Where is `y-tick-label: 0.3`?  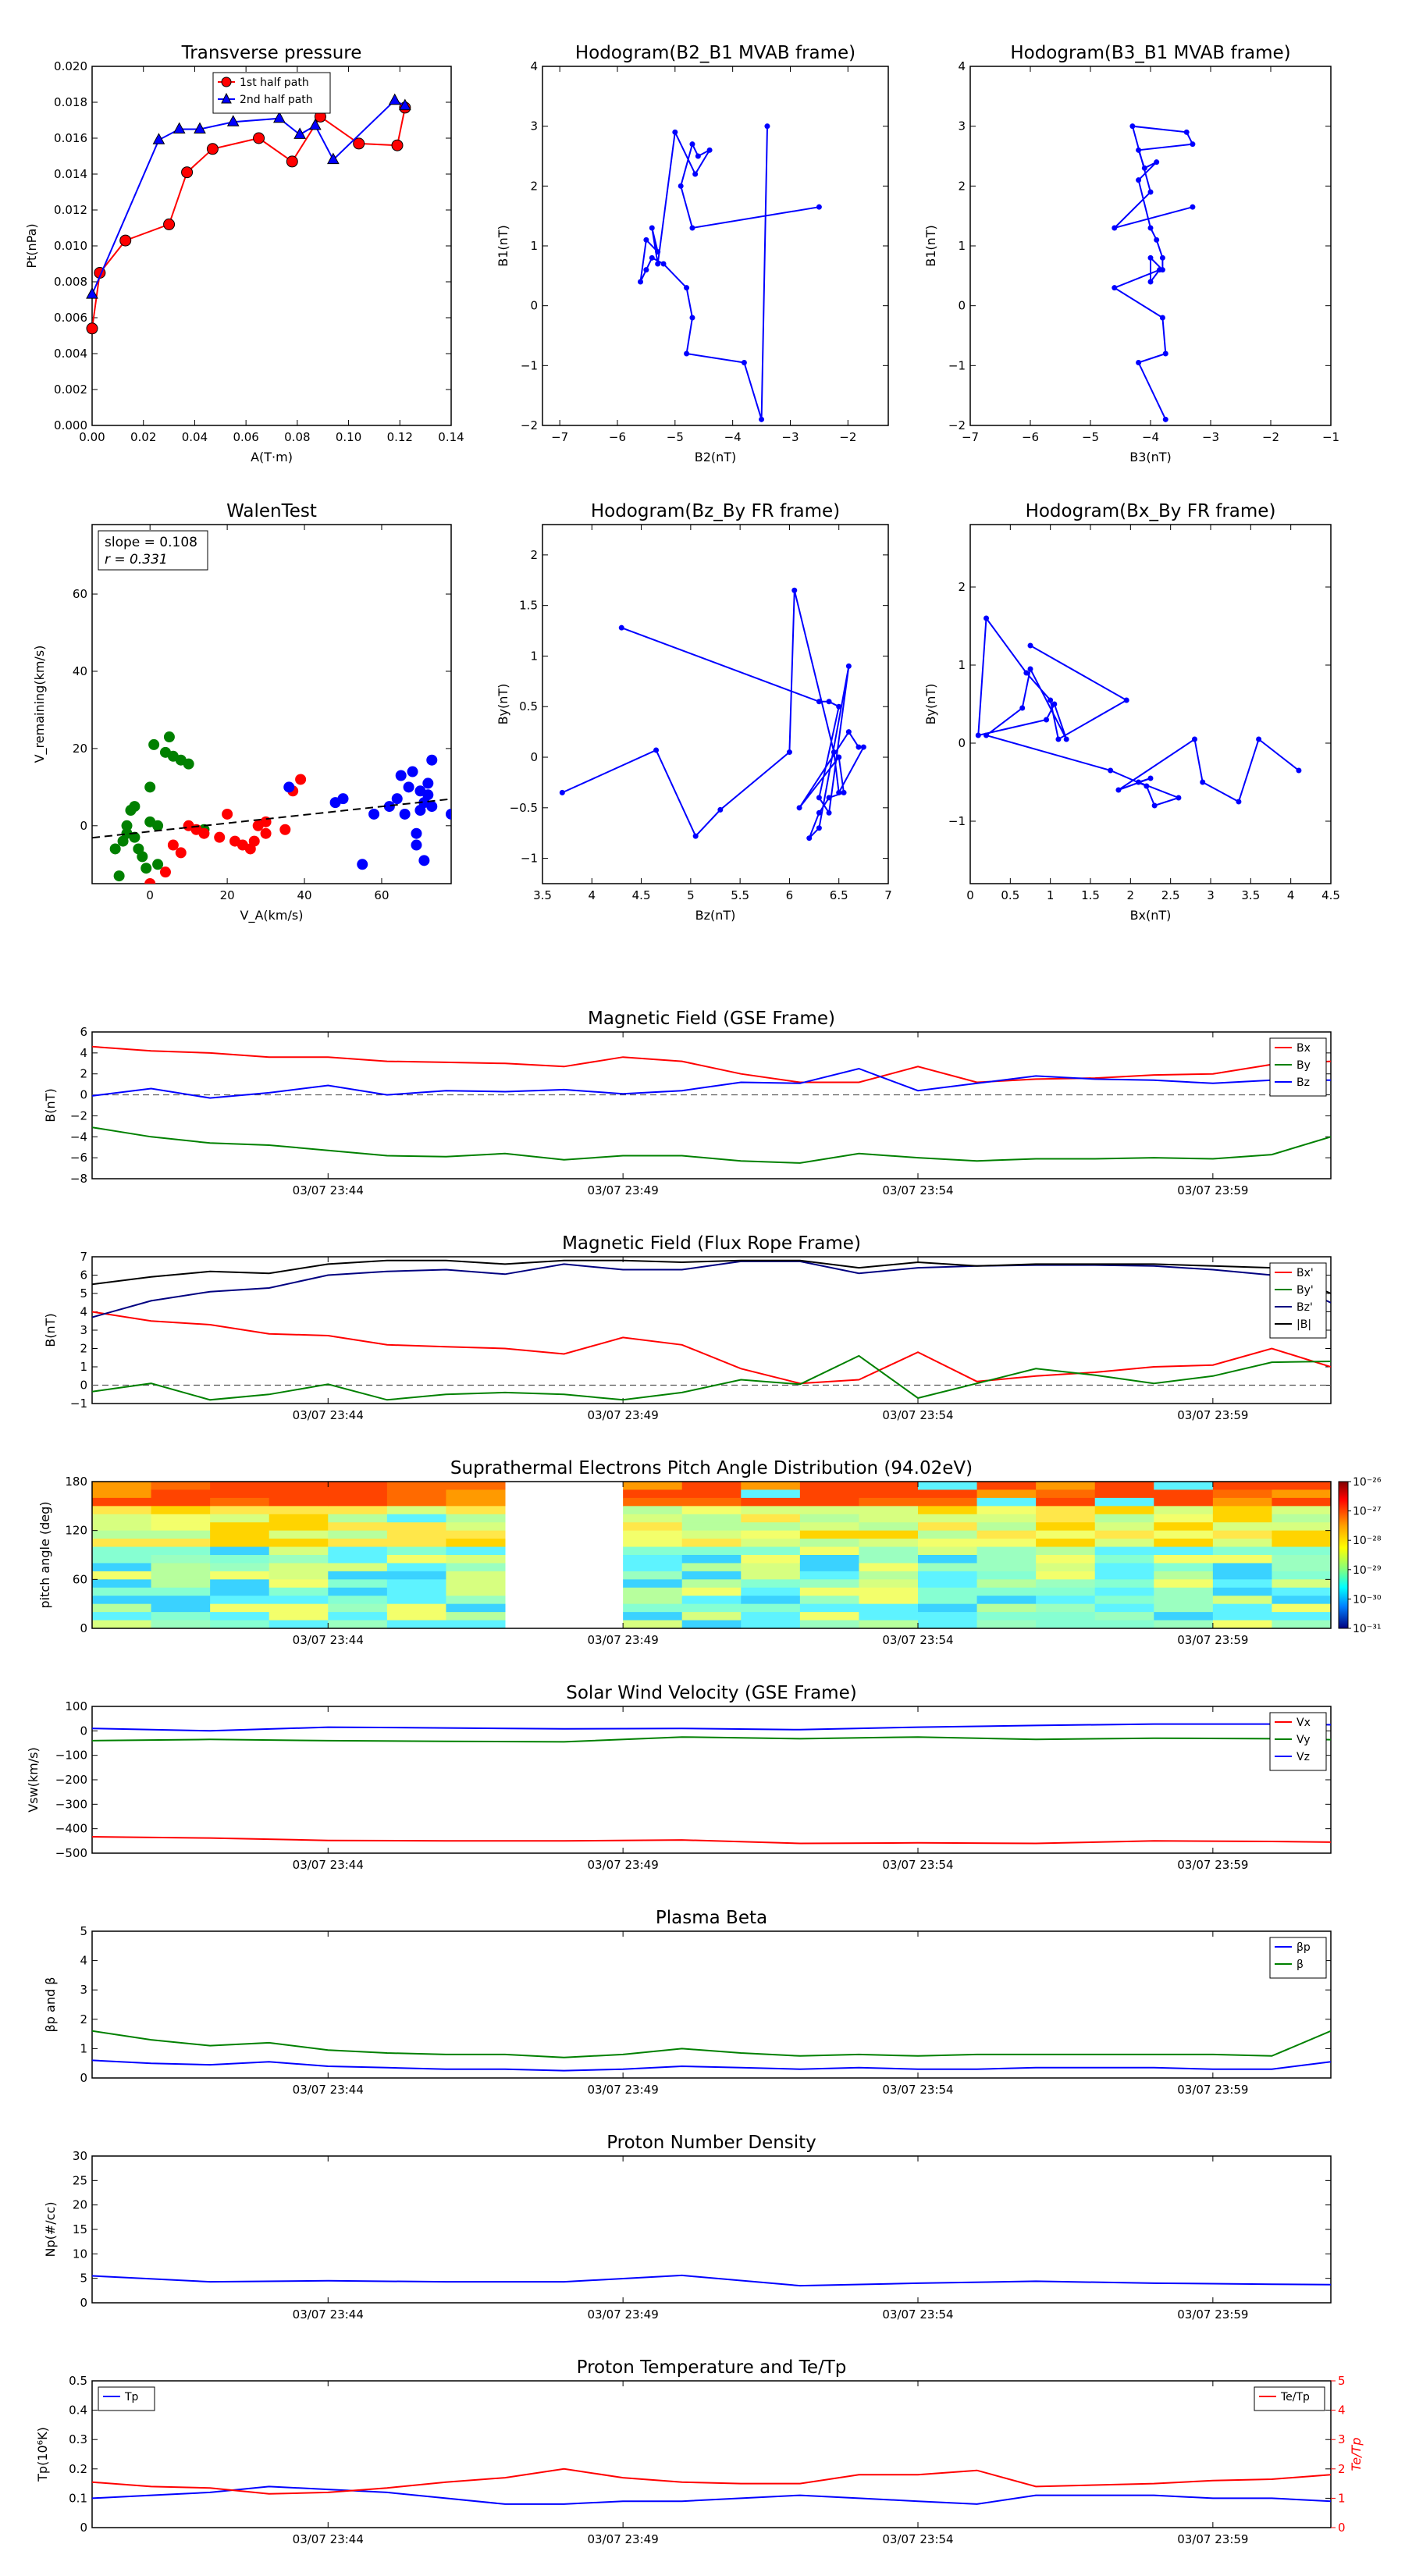
y-tick-label: 0.3 is located at coordinates (78, 2439).